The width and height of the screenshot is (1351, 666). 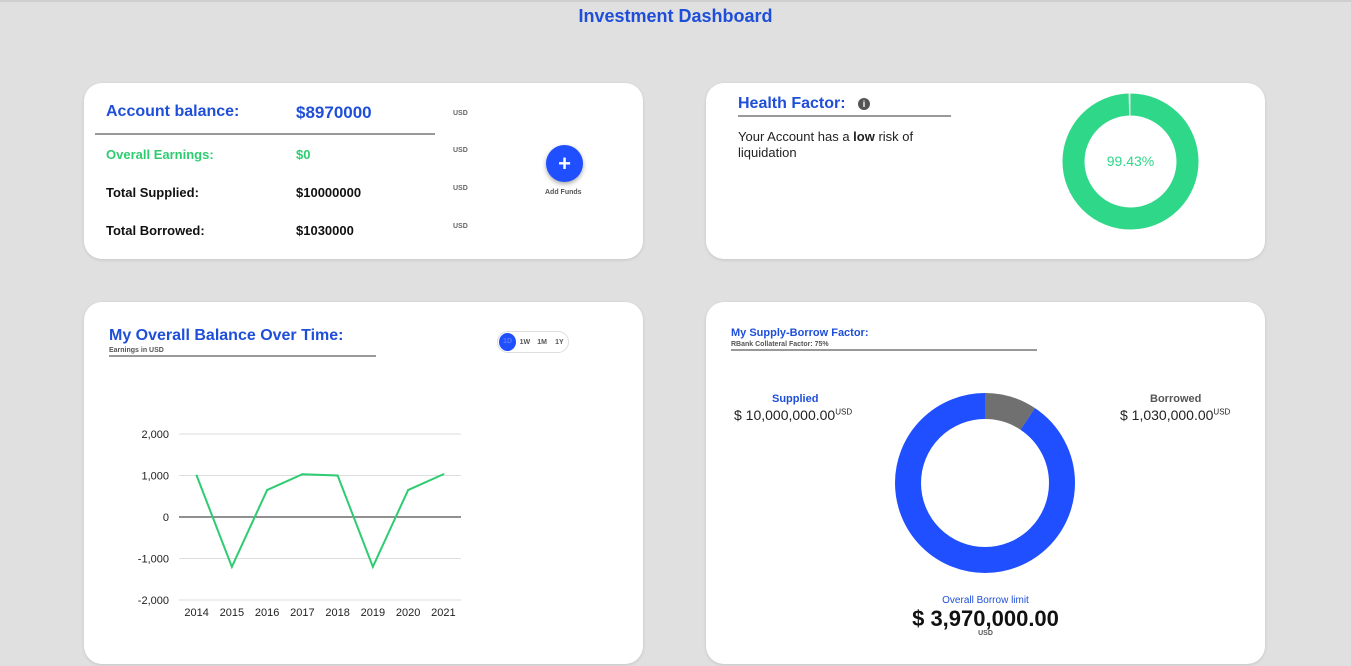 I want to click on y-tick-label: 1,000, so click(x=155, y=477).